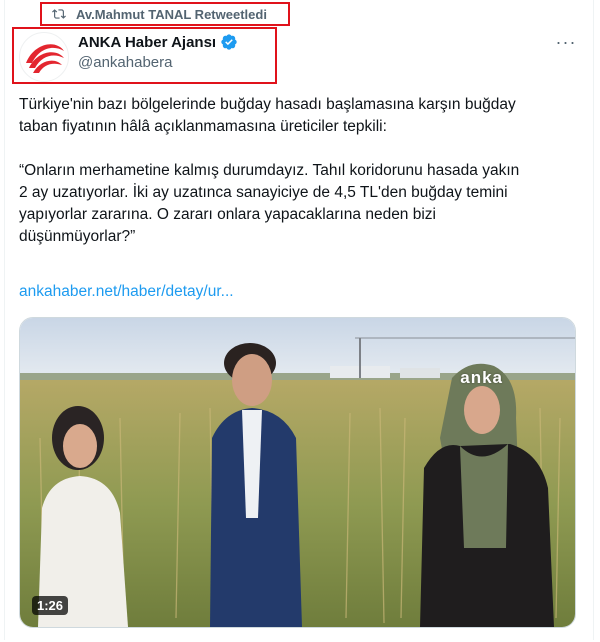 The width and height of the screenshot is (600, 642). I want to click on avatar, so click(44, 57).